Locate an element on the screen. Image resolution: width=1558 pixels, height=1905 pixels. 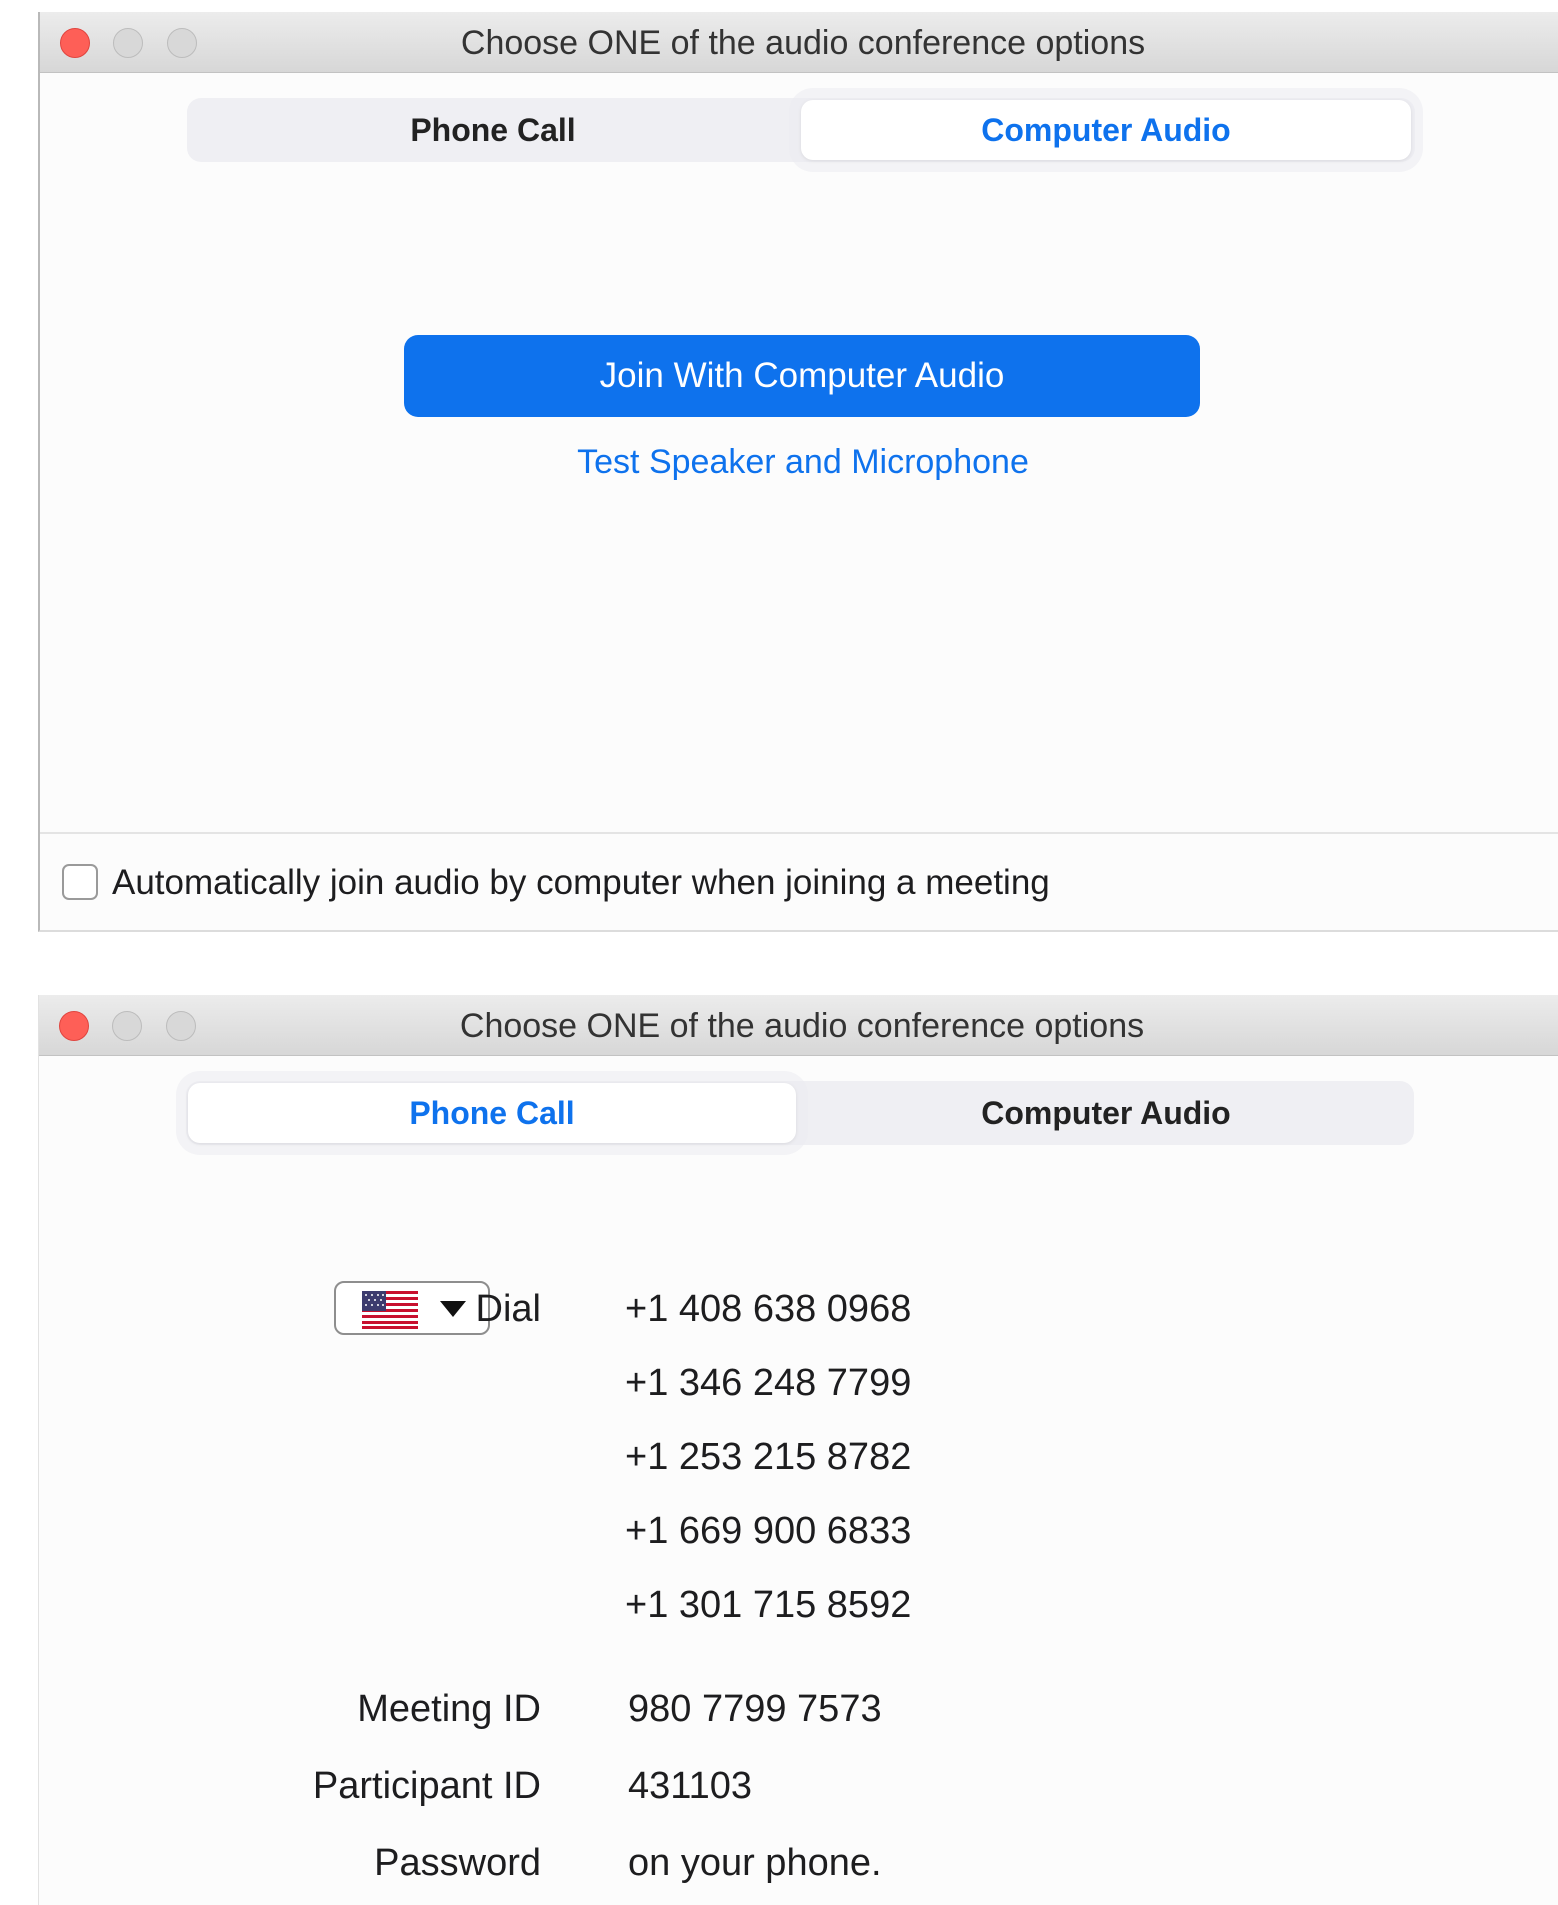
us-flag-icon is located at coordinates (390, 1310).